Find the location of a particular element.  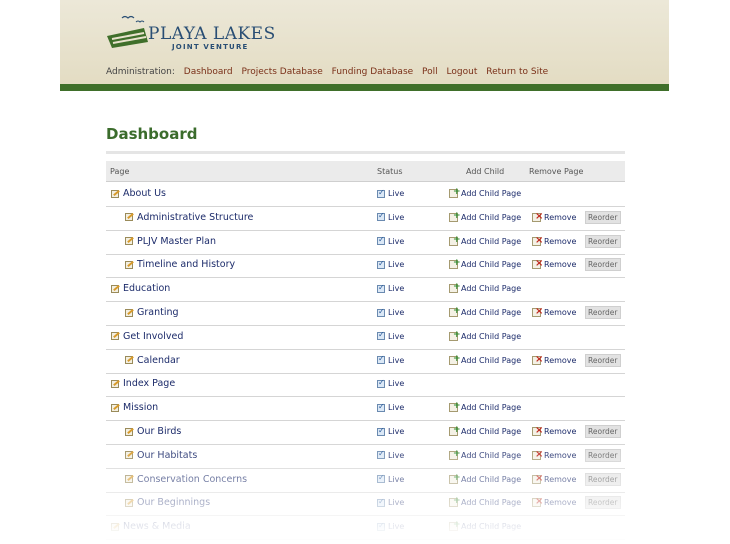

page-link: Timeline and History is located at coordinates (179, 264).